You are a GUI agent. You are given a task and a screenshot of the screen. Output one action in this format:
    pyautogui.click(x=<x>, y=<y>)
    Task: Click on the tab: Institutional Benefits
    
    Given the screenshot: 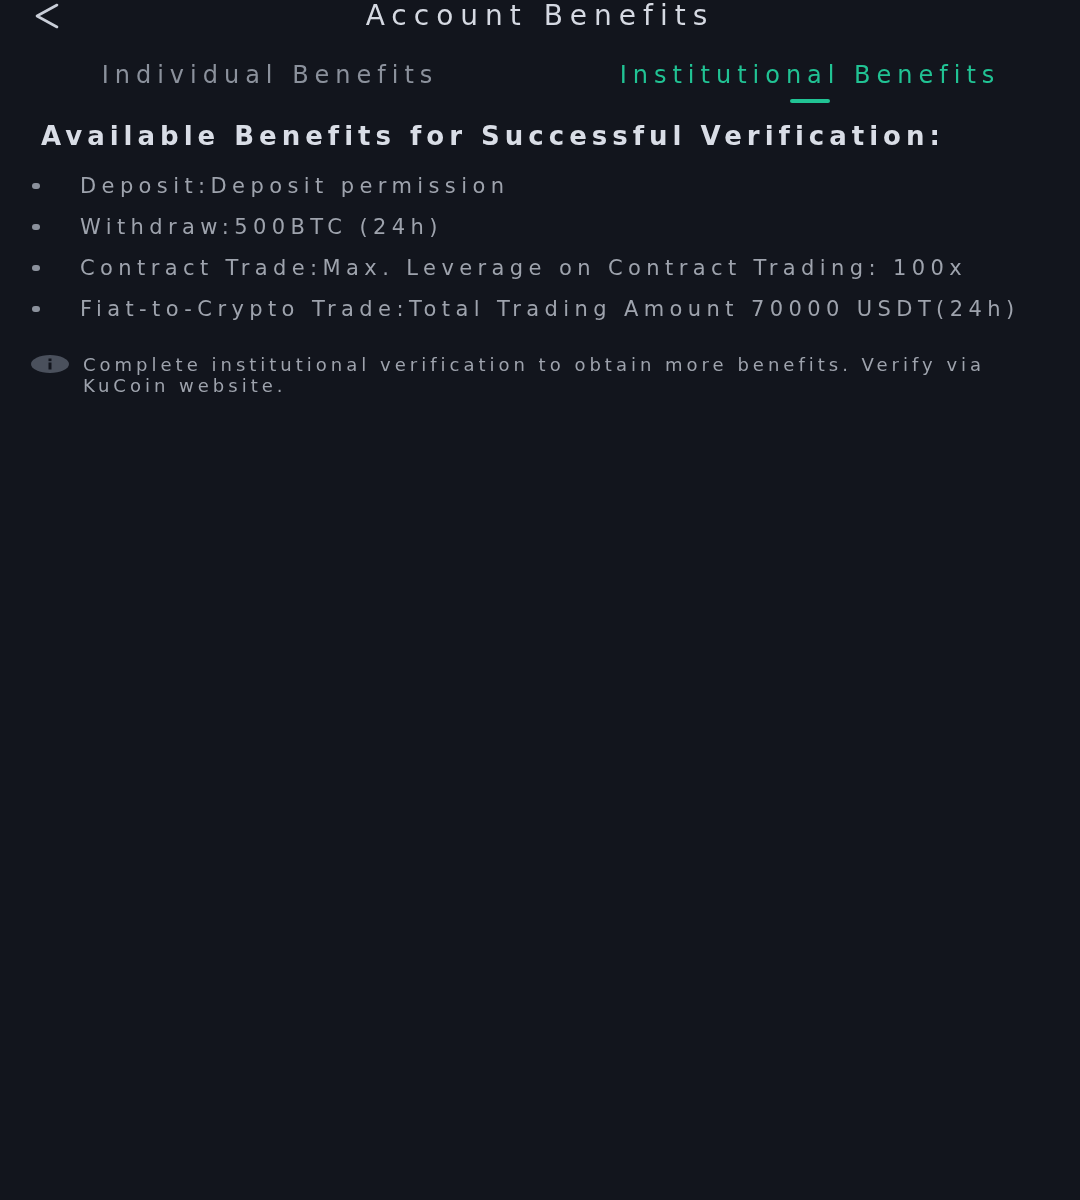 What is the action you would take?
    pyautogui.click(x=810, y=79)
    